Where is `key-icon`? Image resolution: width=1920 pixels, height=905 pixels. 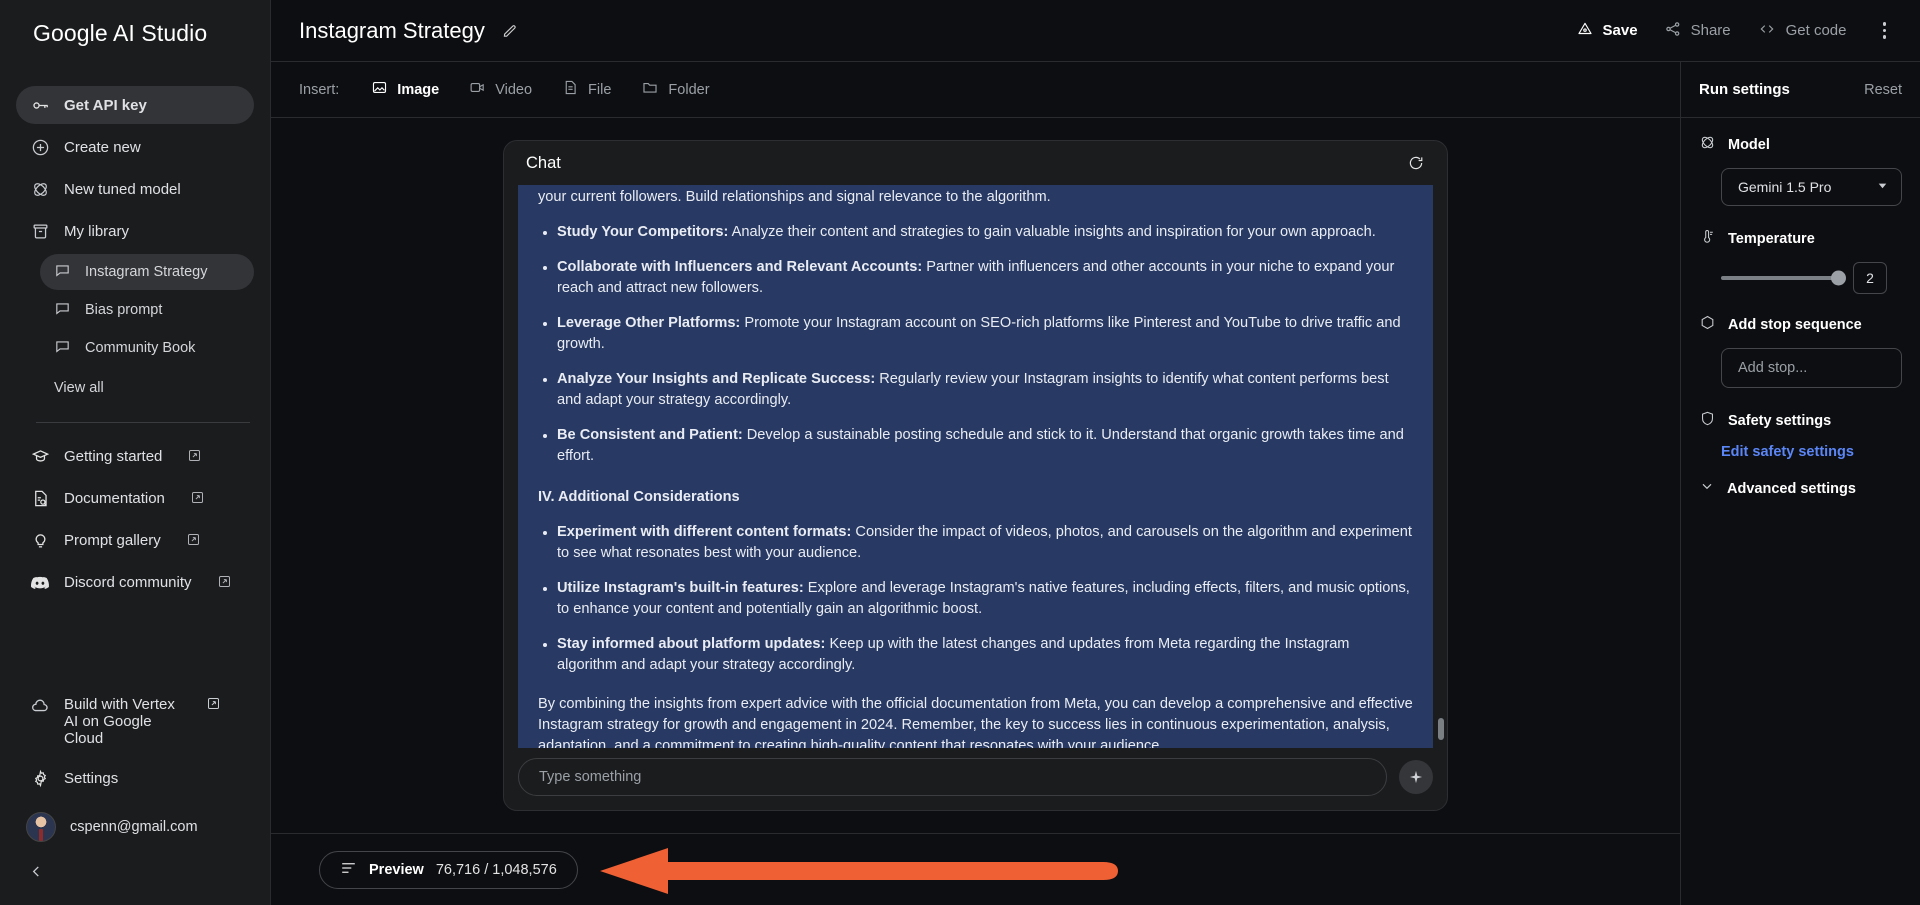
key-icon is located at coordinates (40, 105).